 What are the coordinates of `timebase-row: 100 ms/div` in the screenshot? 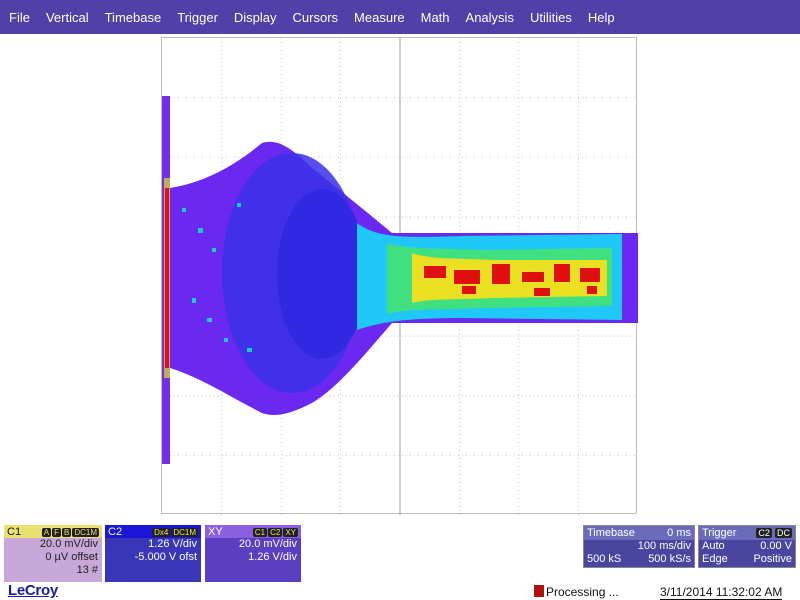 It's located at (639, 546).